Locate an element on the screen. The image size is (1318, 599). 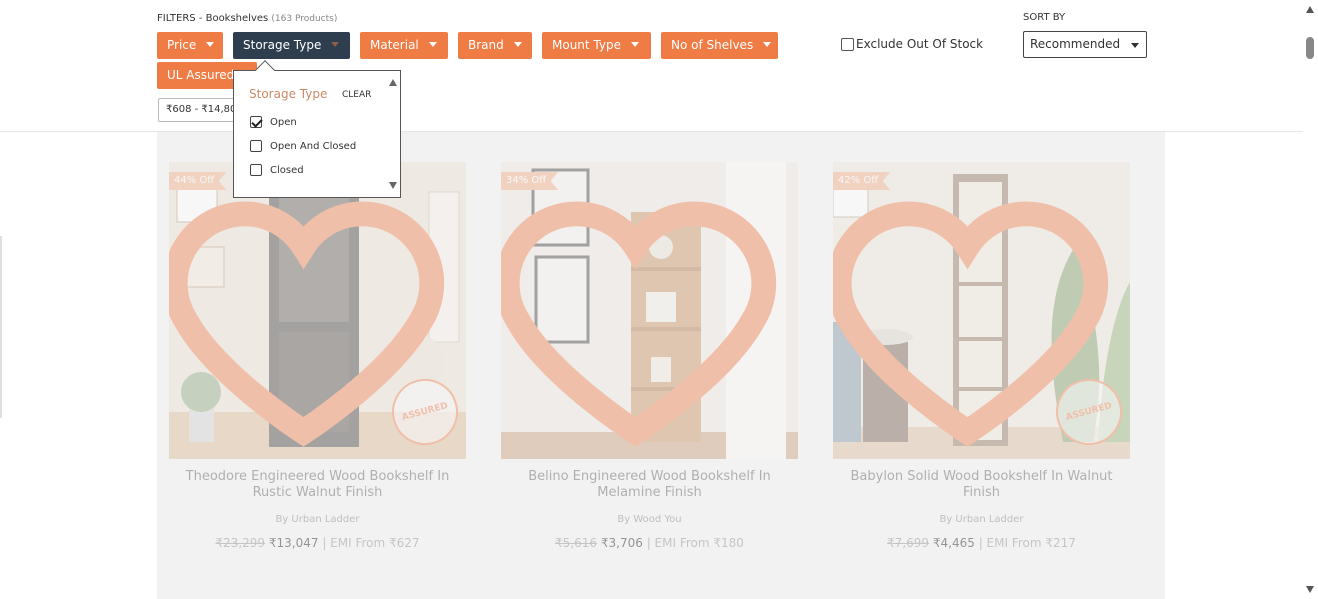
storage-option-closed-checkbox is located at coordinates (256, 170).